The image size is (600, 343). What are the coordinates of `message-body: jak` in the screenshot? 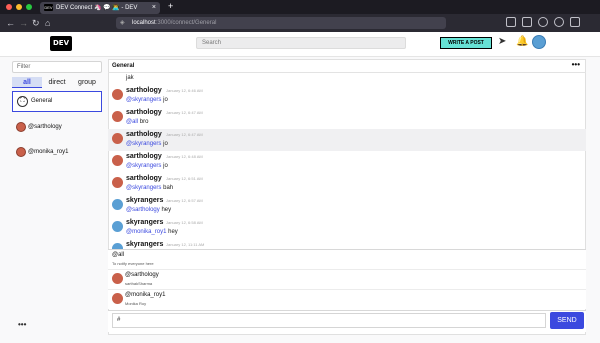 It's located at (130, 78).